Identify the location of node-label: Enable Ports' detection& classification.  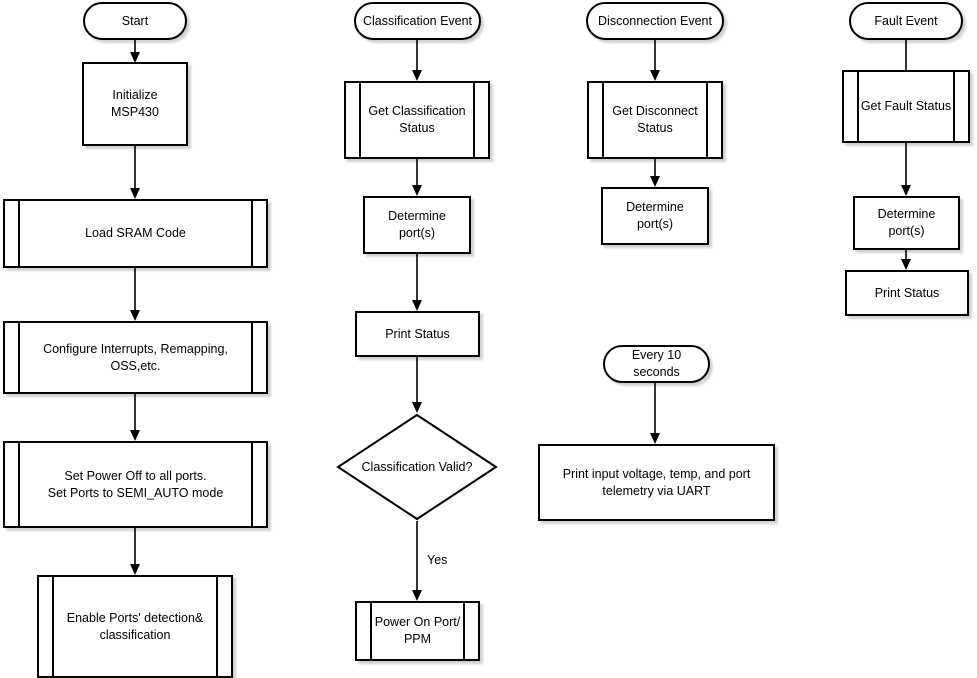
(135, 626).